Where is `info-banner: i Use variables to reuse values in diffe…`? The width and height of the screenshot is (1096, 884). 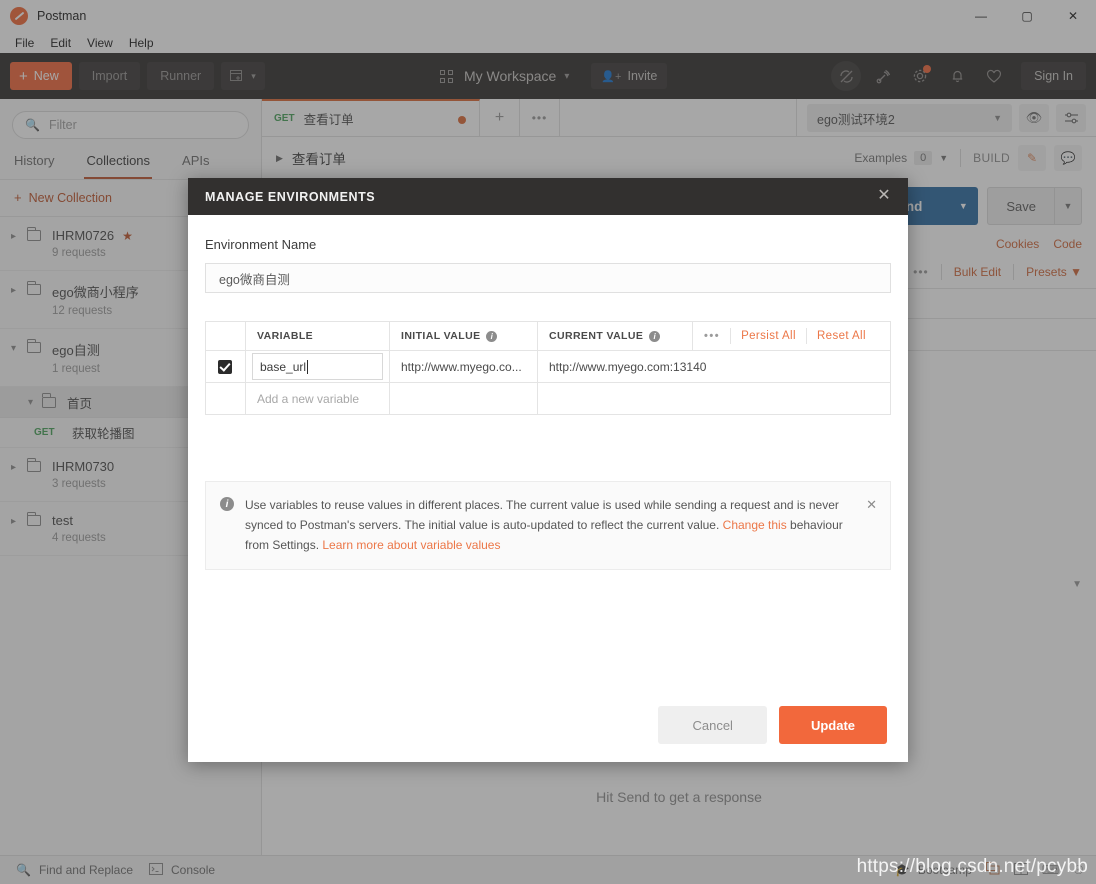 info-banner: i Use variables to reuse values in diffe… is located at coordinates (548, 526).